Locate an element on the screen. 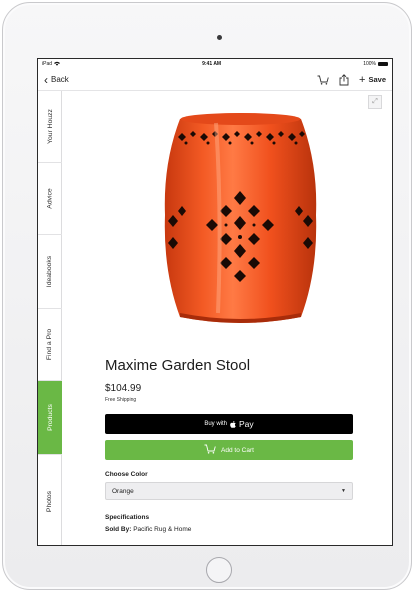  tab-advice: Advice is located at coordinates (50, 199).